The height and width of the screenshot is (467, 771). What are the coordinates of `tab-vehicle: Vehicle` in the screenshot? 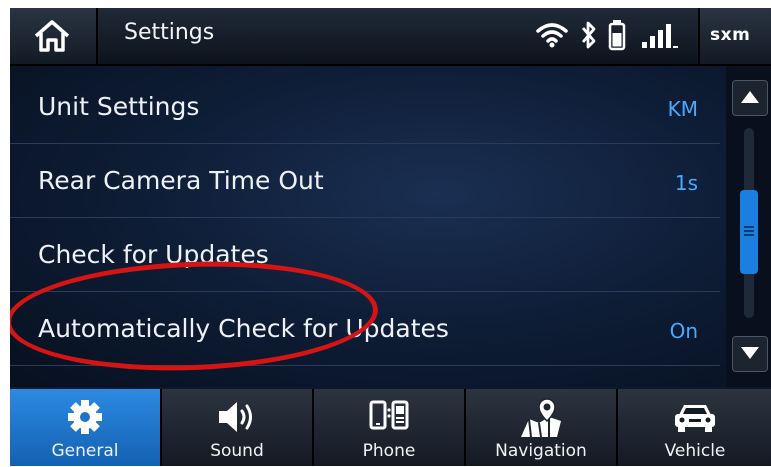 It's located at (694, 427).